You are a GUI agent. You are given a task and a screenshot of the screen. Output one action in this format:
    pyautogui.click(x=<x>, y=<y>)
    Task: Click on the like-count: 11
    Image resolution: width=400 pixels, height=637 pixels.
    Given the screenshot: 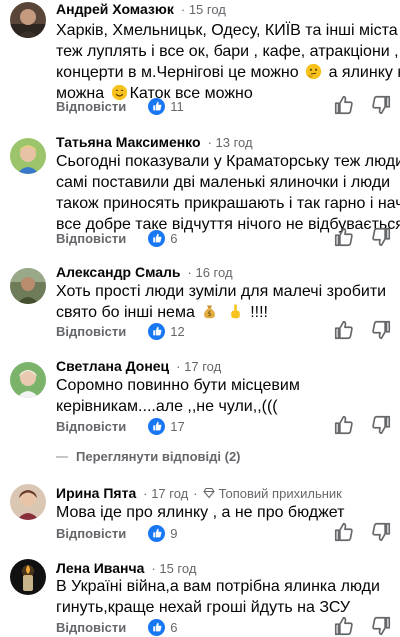 What is the action you would take?
    pyautogui.click(x=166, y=106)
    